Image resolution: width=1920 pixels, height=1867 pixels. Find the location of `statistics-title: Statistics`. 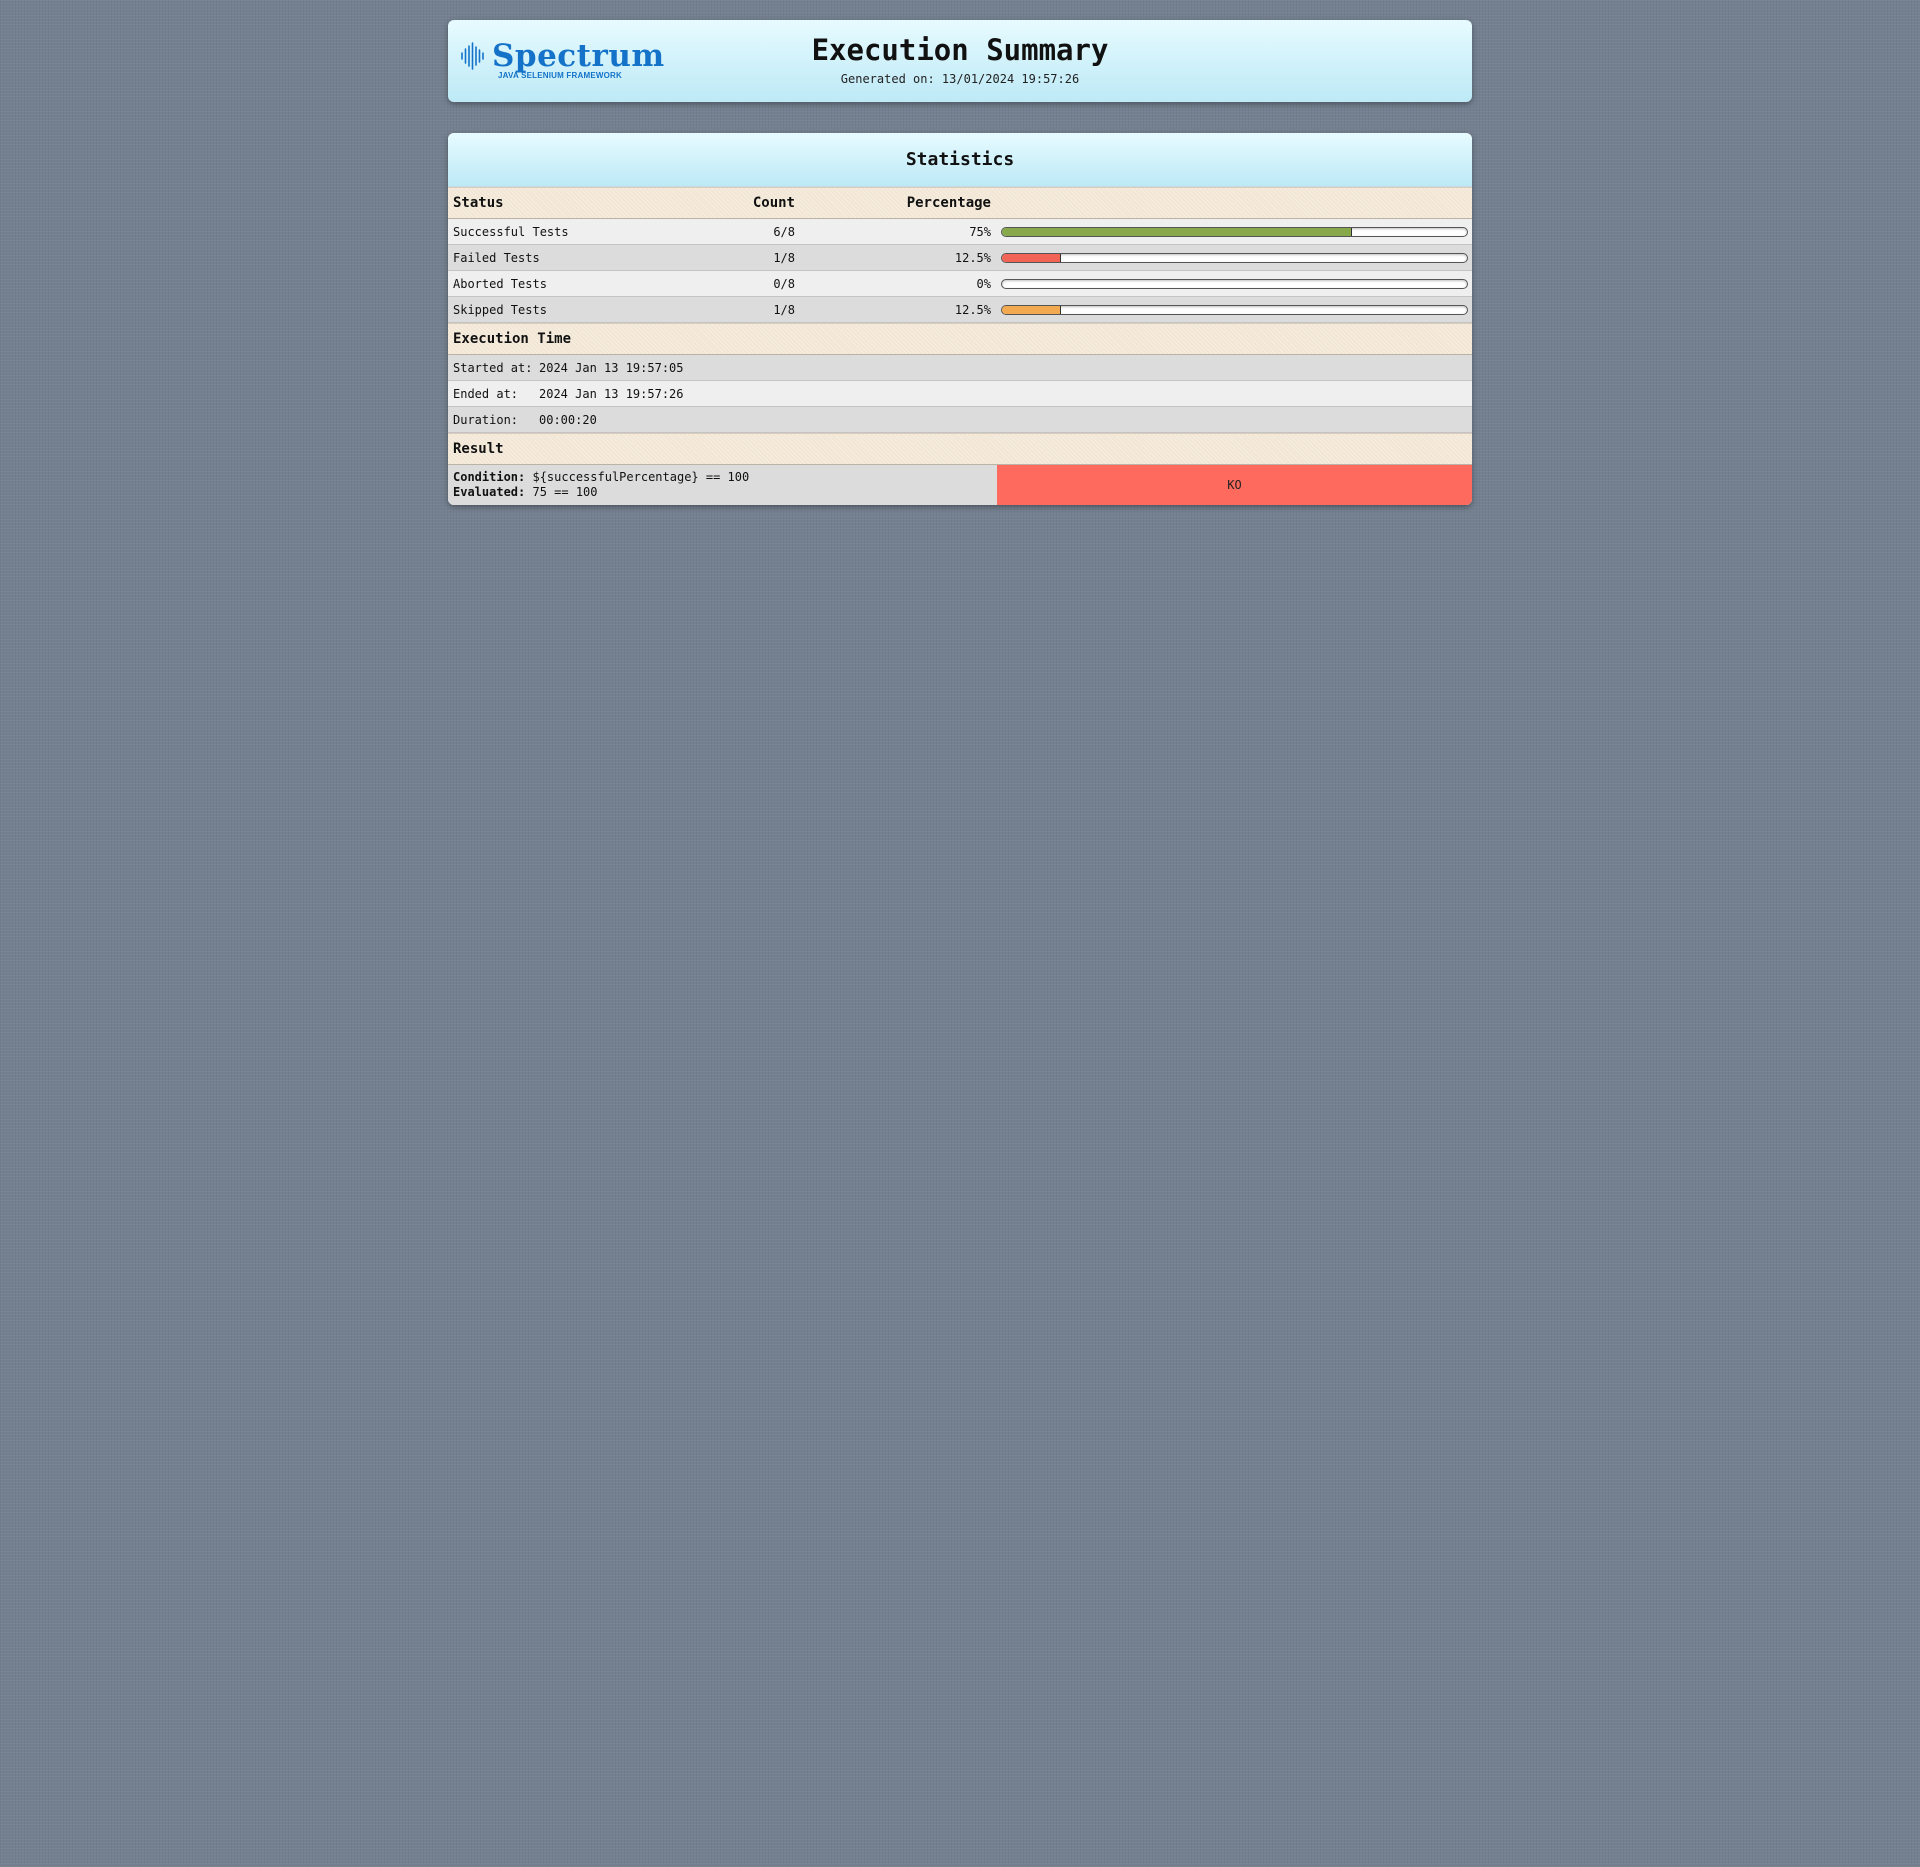

statistics-title: Statistics is located at coordinates (960, 160).